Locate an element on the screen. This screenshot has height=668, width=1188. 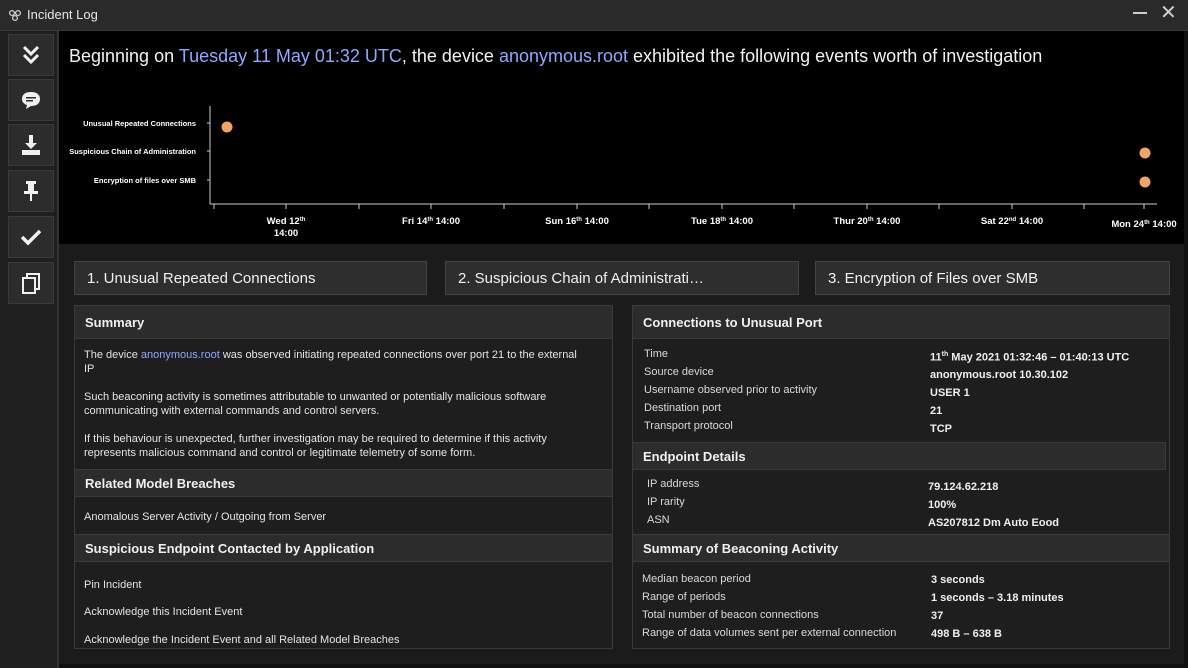
x-tick-label: Mon 24th 14:00 is located at coordinates (1143, 224).